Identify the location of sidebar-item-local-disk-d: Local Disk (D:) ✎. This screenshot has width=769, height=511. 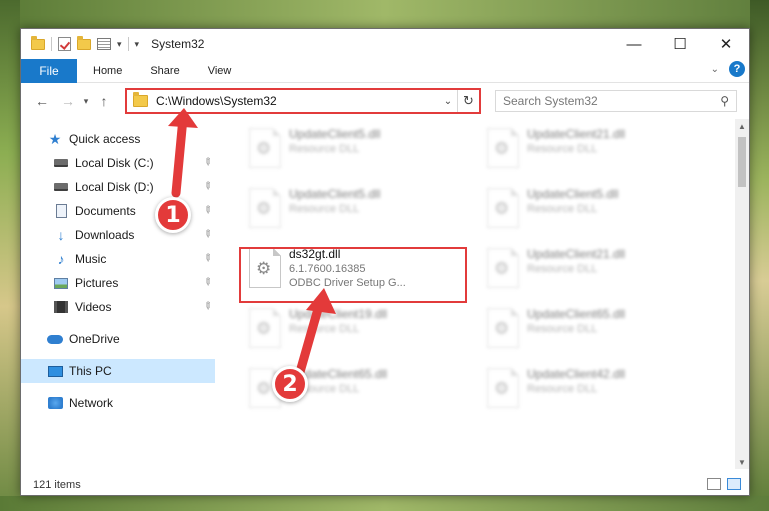
(118, 187).